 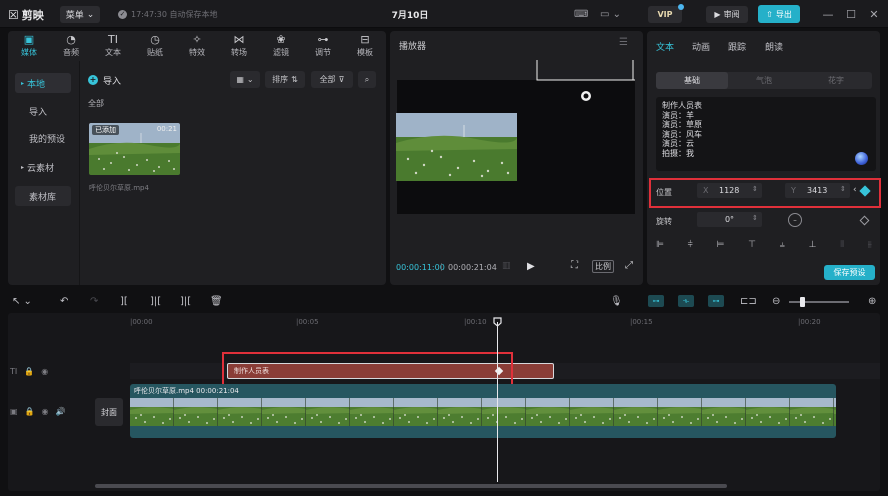 What do you see at coordinates (483, 411) in the screenshot?
I see `video-clip: 呼伦贝尔草原.mp4 00:00:21:04` at bounding box center [483, 411].